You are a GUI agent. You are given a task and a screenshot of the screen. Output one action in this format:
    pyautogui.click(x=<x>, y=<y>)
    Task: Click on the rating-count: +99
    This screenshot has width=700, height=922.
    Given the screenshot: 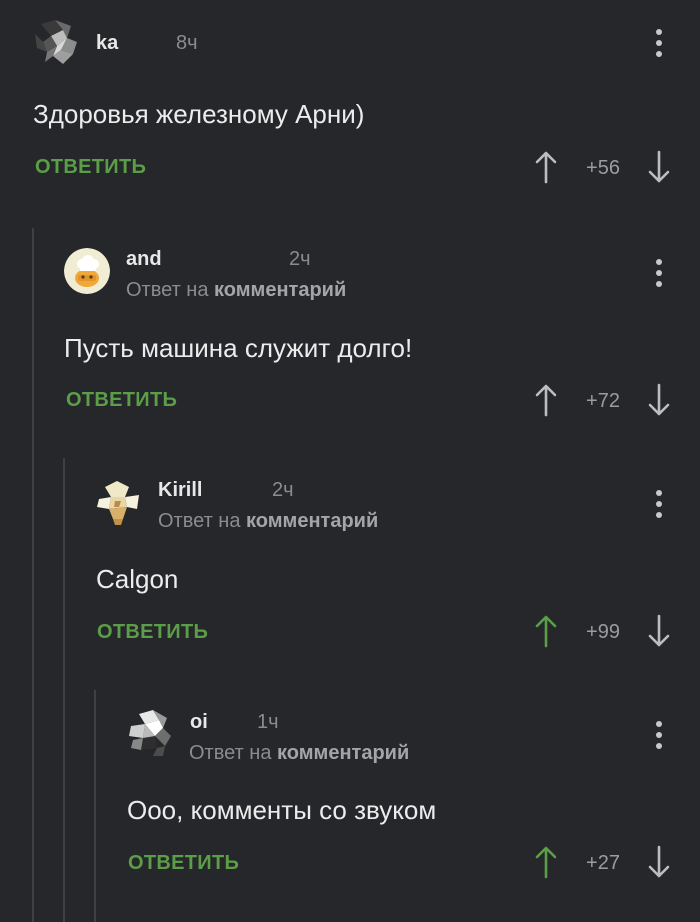 What is the action you would take?
    pyautogui.click(x=603, y=632)
    